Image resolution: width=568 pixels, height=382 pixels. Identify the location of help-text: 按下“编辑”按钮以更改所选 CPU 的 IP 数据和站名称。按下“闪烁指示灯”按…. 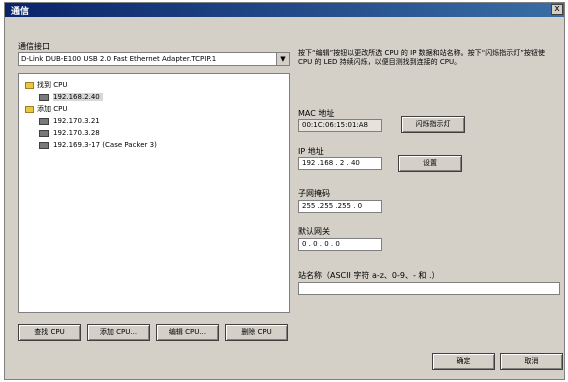
(421, 57).